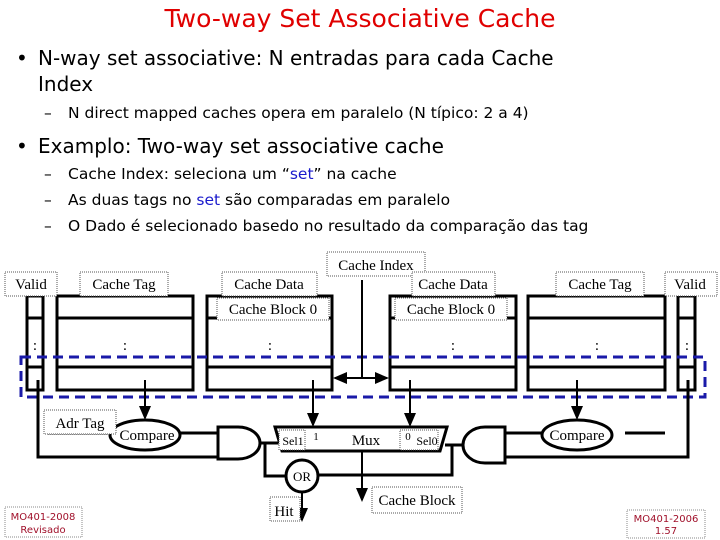 Image resolution: width=720 pixels, height=540 pixels. Describe the element at coordinates (292, 441) in the screenshot. I see `sel1-label: Sel1` at that location.